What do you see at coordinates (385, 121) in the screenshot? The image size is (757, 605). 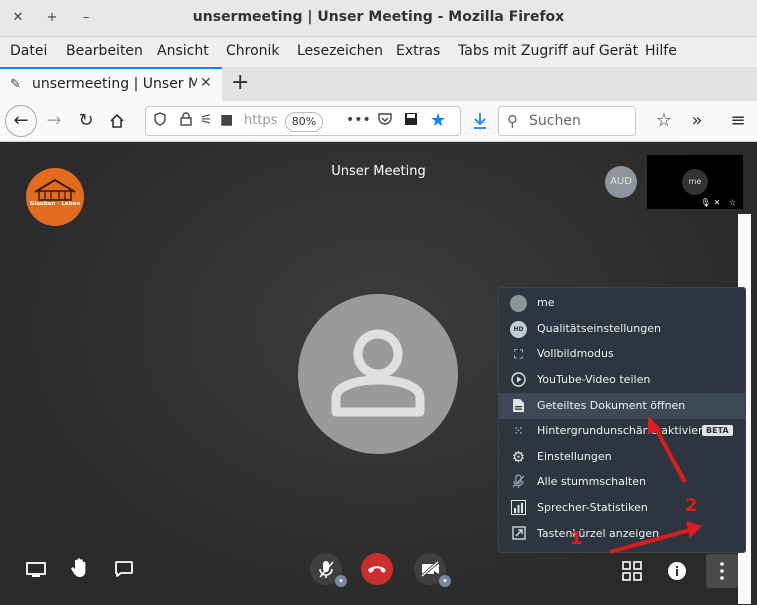 I see `pocket-icon` at bounding box center [385, 121].